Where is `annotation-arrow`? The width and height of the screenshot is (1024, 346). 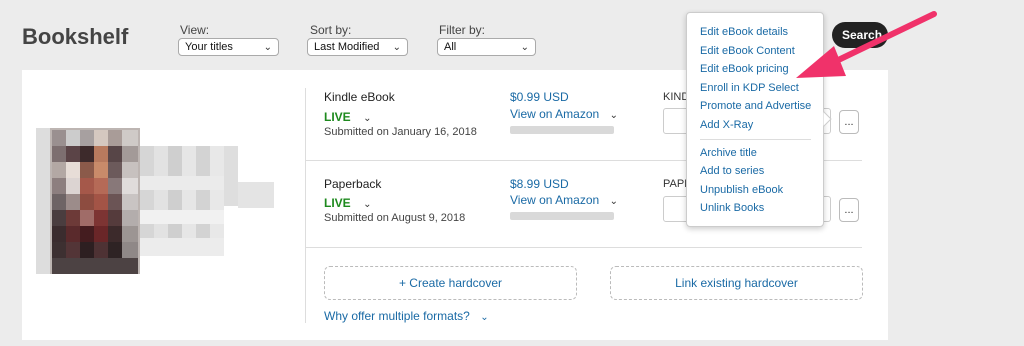 annotation-arrow is located at coordinates (866, 44).